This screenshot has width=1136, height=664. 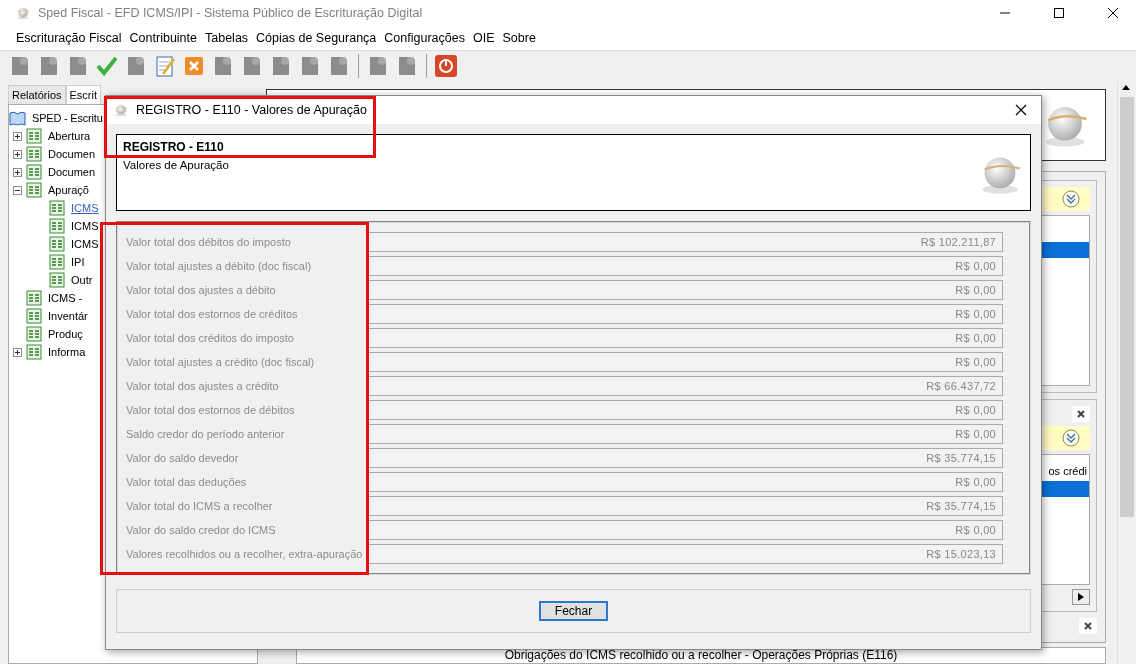 I want to click on record-subtitle: Valores de Apuração, so click(x=176, y=165).